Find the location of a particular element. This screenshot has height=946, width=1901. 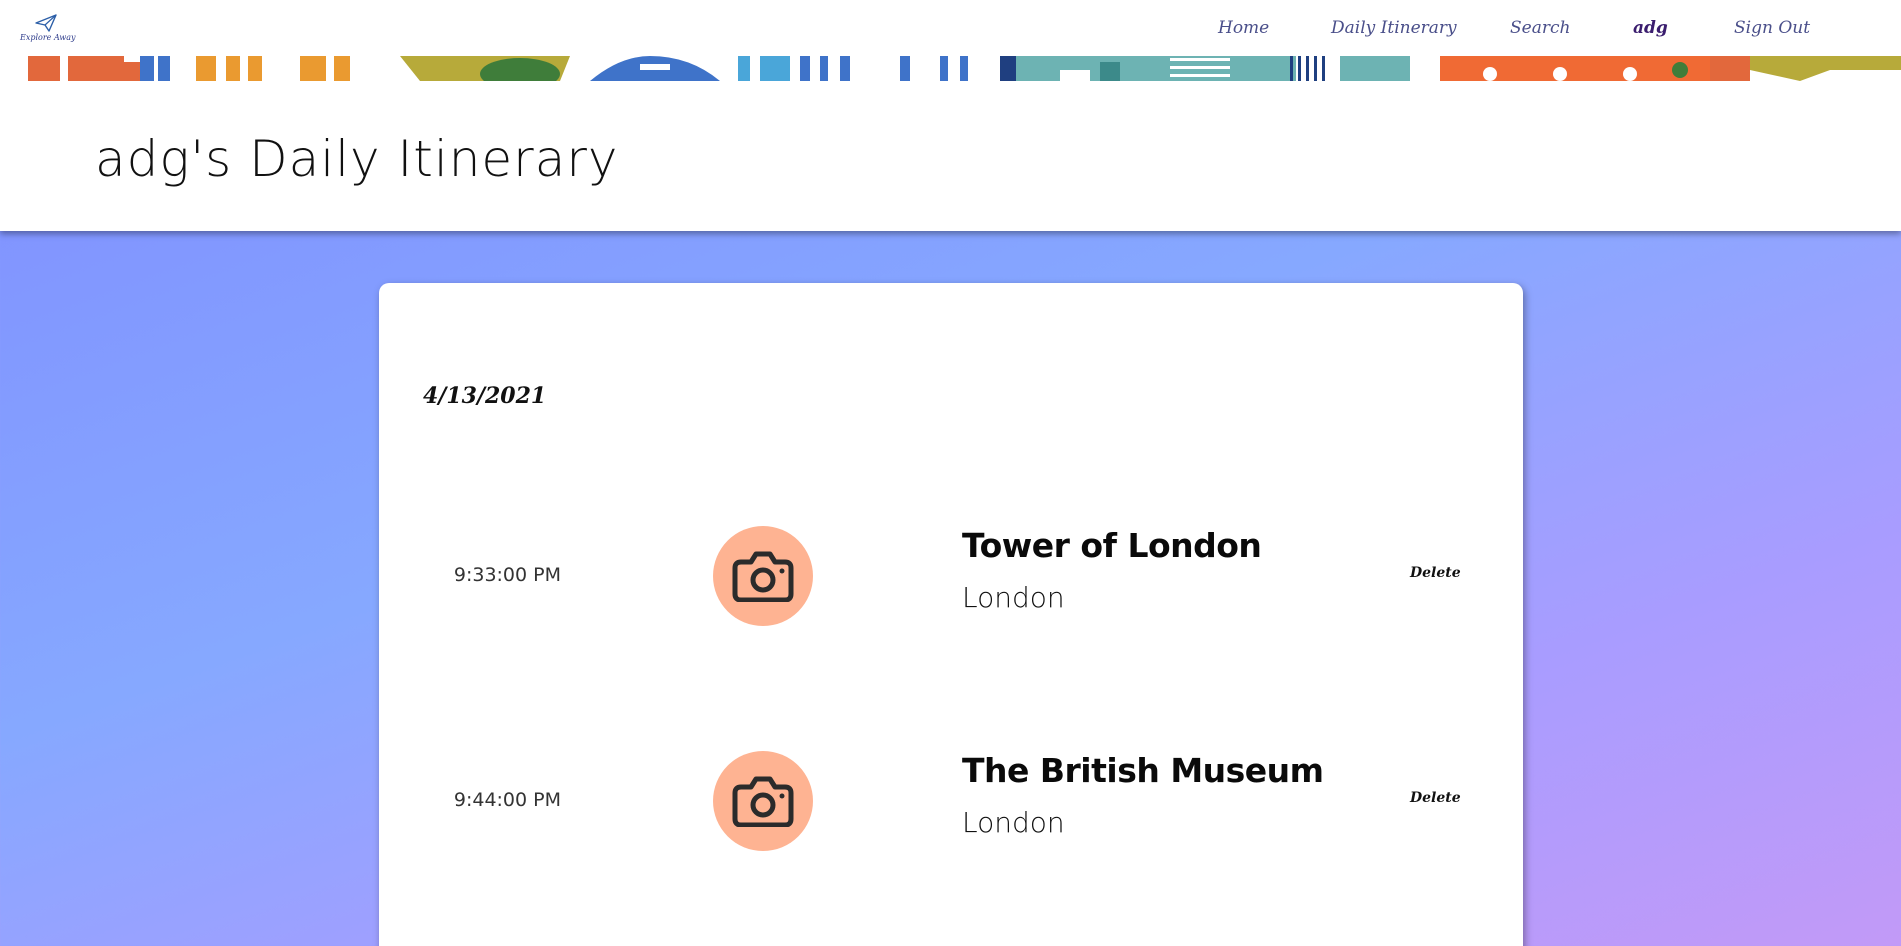

entry-place-name: The British Museum is located at coordinates (1143, 770).